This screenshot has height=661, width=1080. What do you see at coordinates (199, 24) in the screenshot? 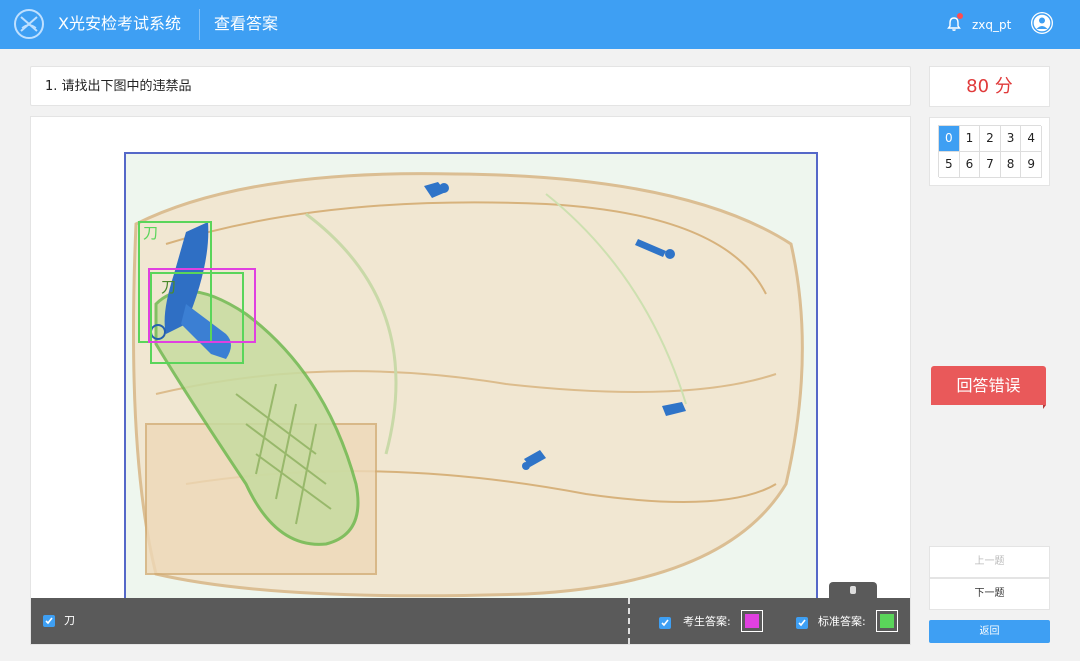
I see `header-divider` at bounding box center [199, 24].